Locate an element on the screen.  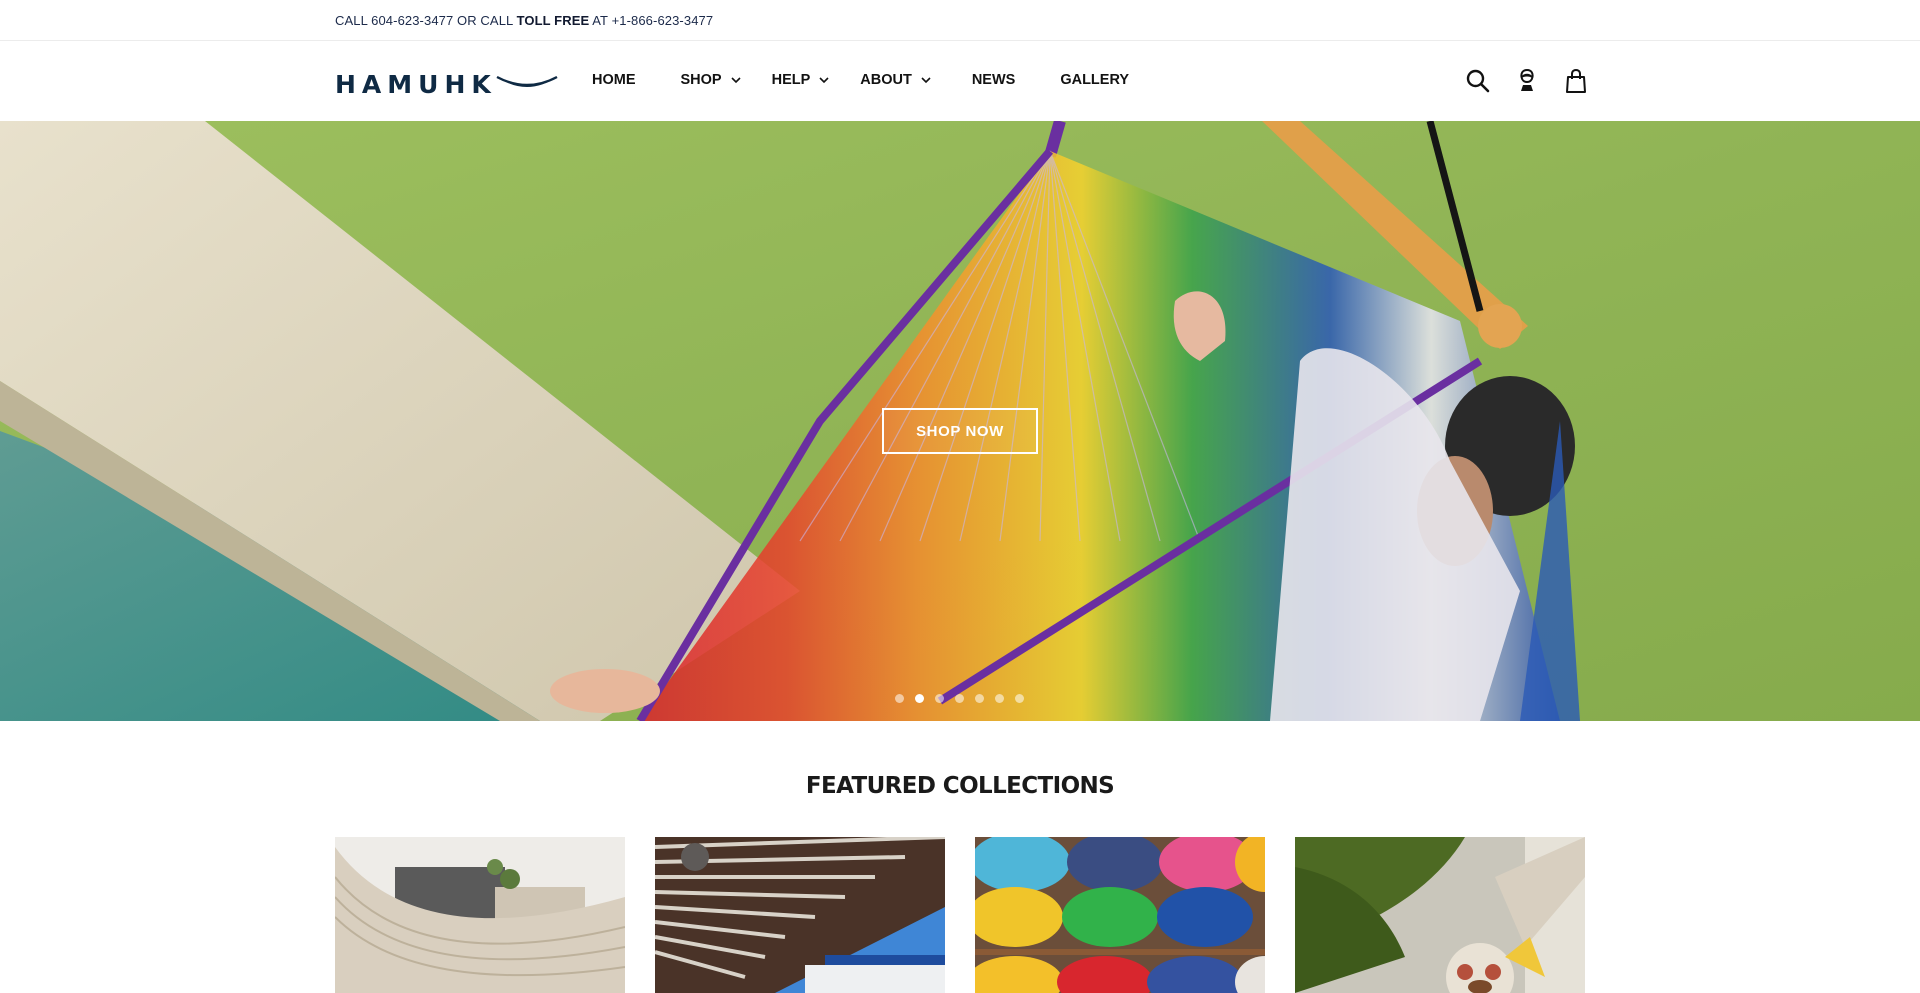
nav-about: ABOUT is located at coordinates (896, 80).